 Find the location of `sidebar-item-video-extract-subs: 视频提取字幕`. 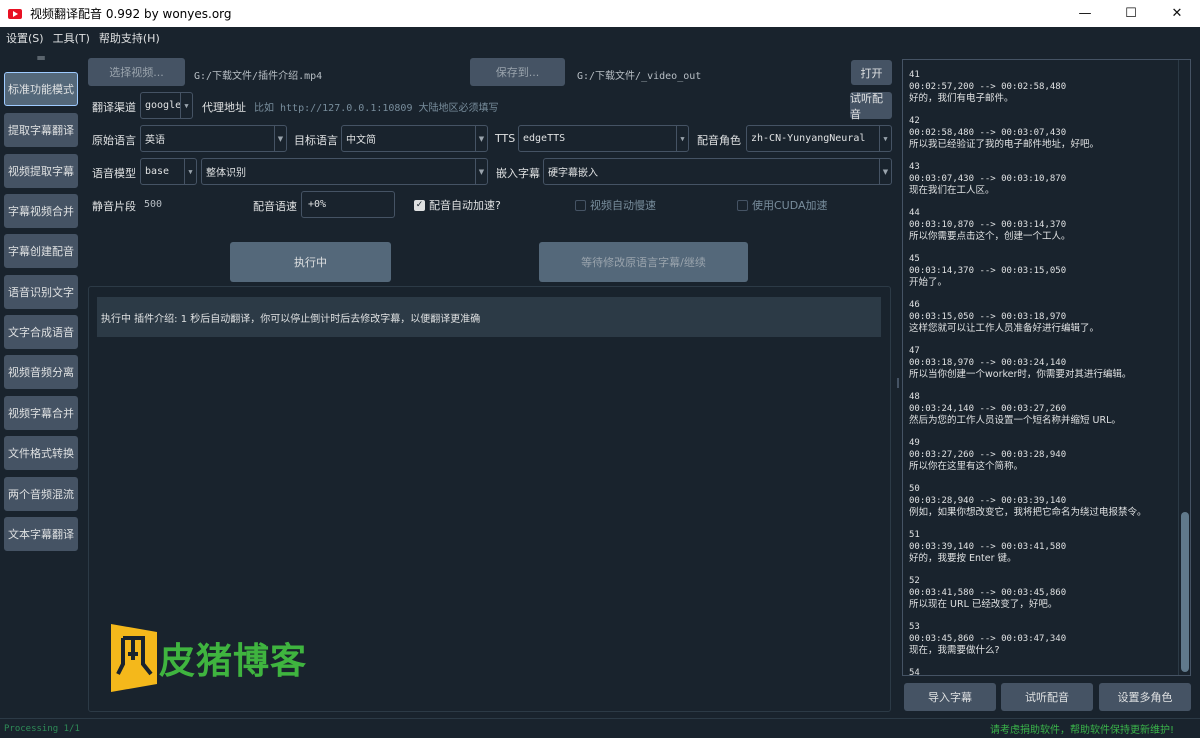

sidebar-item-video-extract-subs: 视频提取字幕 is located at coordinates (41, 171).